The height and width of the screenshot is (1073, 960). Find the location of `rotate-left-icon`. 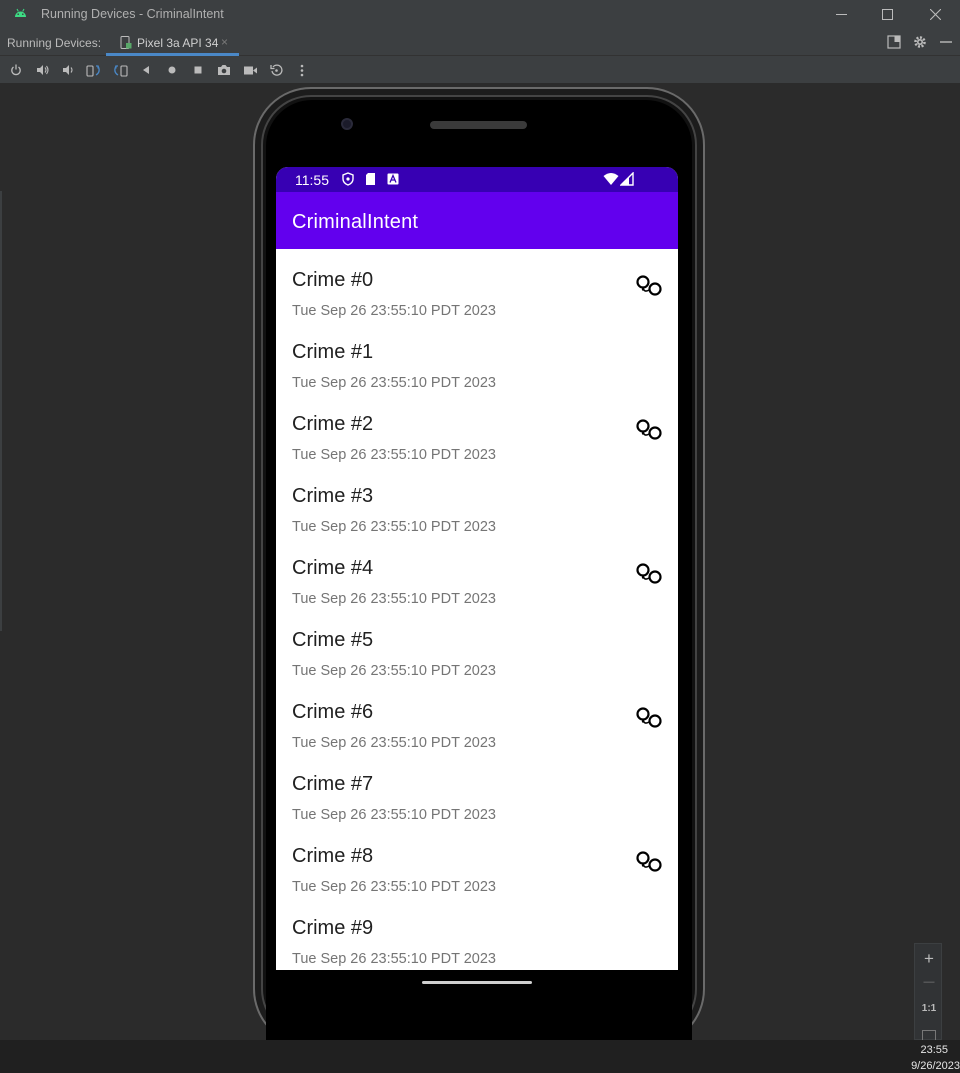

rotate-left-icon is located at coordinates (94, 70).